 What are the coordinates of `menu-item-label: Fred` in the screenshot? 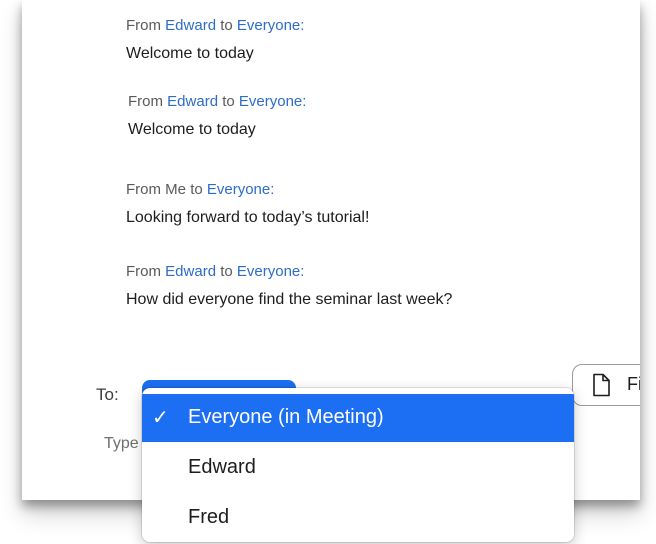 It's located at (209, 517).